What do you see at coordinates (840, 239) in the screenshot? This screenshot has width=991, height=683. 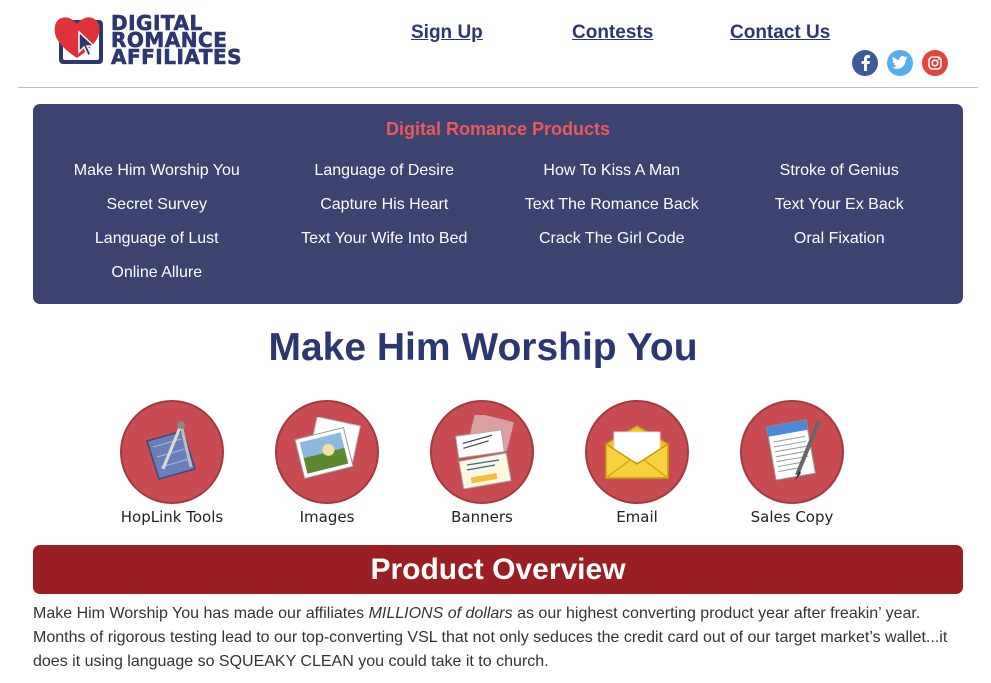 I see `product-link: Oral Fixation` at bounding box center [840, 239].